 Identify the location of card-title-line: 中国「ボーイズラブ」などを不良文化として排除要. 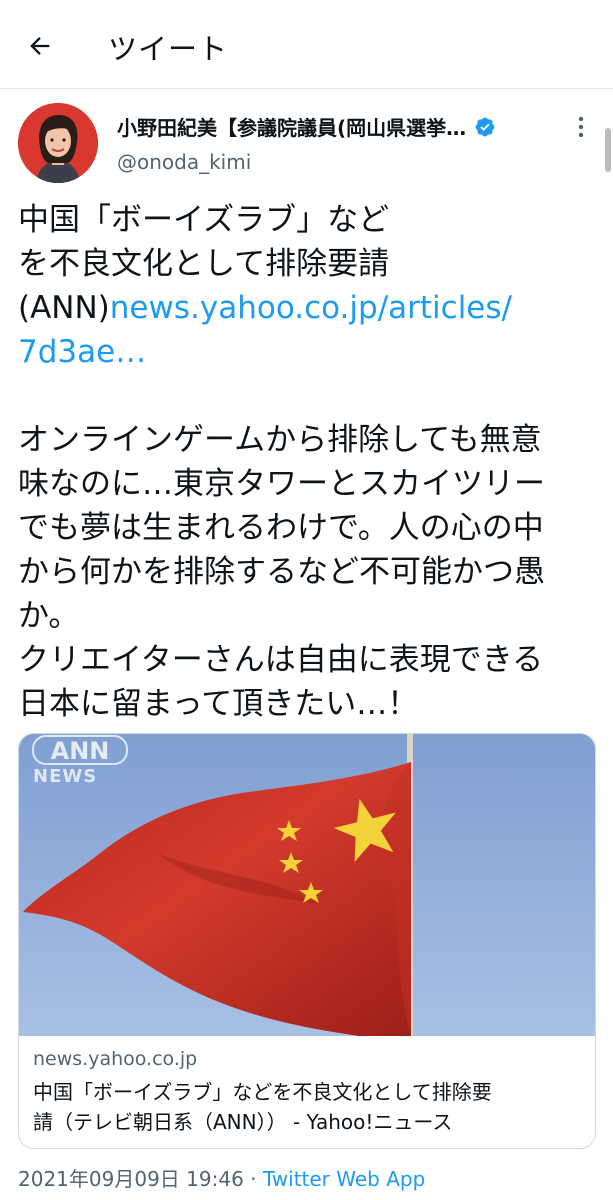
(262, 1092).